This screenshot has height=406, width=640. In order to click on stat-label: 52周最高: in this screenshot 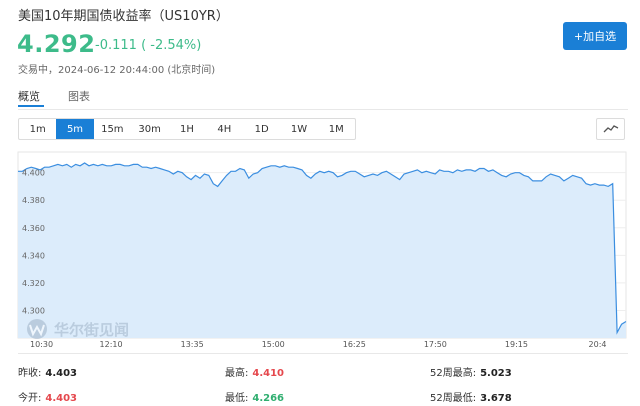, I will do `click(453, 373)`.